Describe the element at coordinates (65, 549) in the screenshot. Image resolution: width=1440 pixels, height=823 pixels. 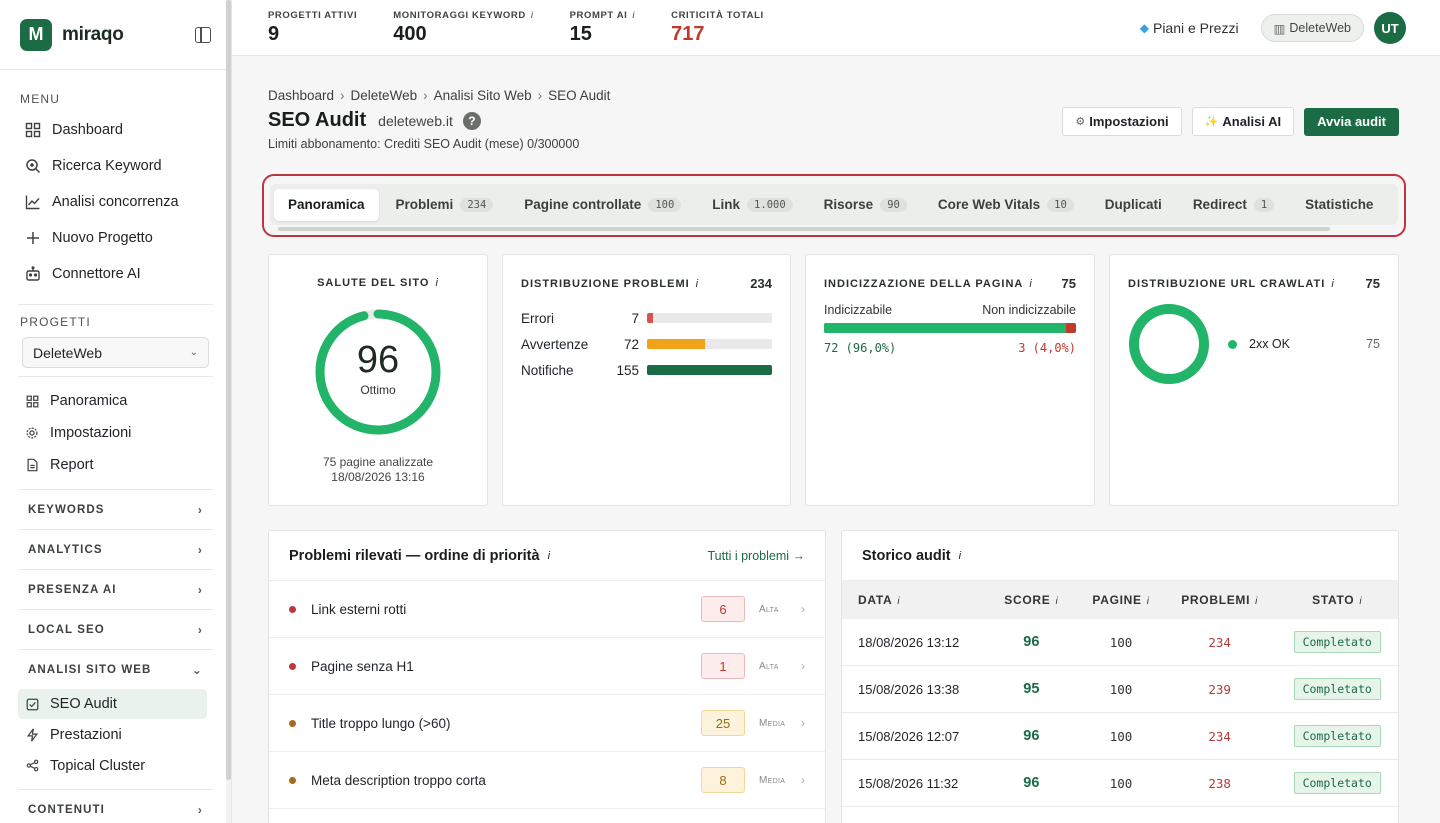
I see `group-label: ANALYTICS` at that location.